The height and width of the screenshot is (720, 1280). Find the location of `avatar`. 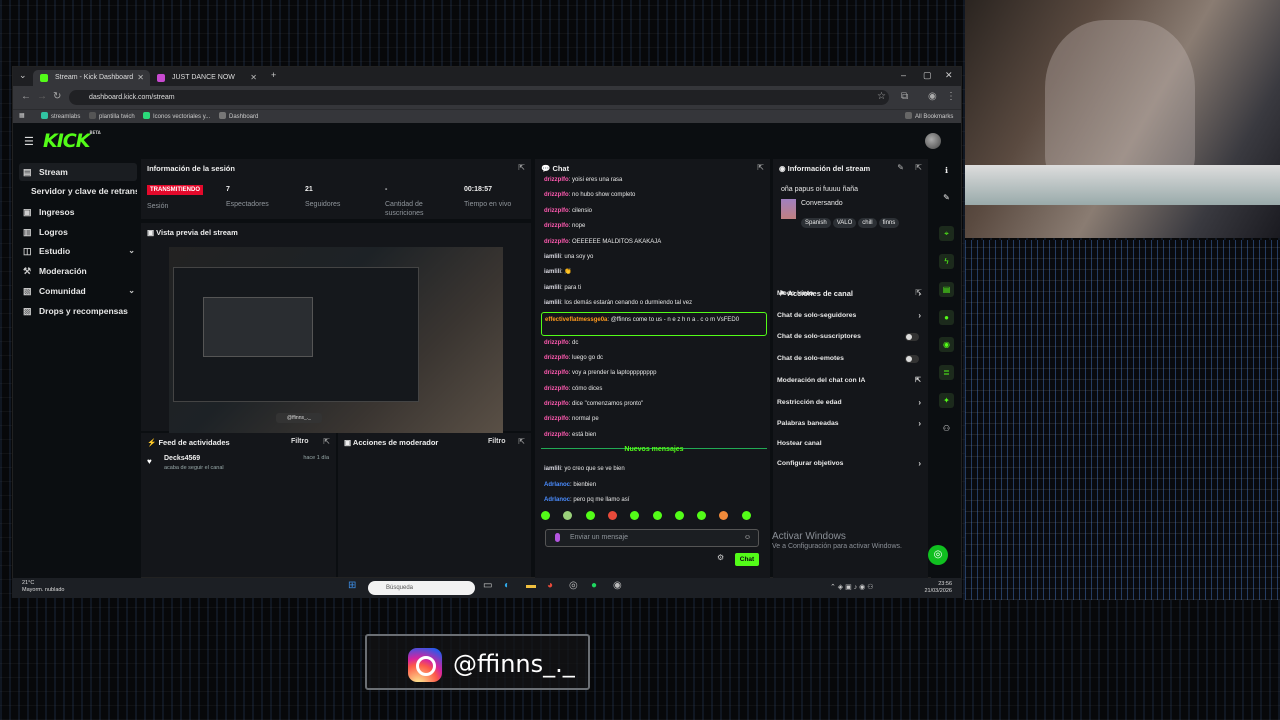

avatar is located at coordinates (933, 141).